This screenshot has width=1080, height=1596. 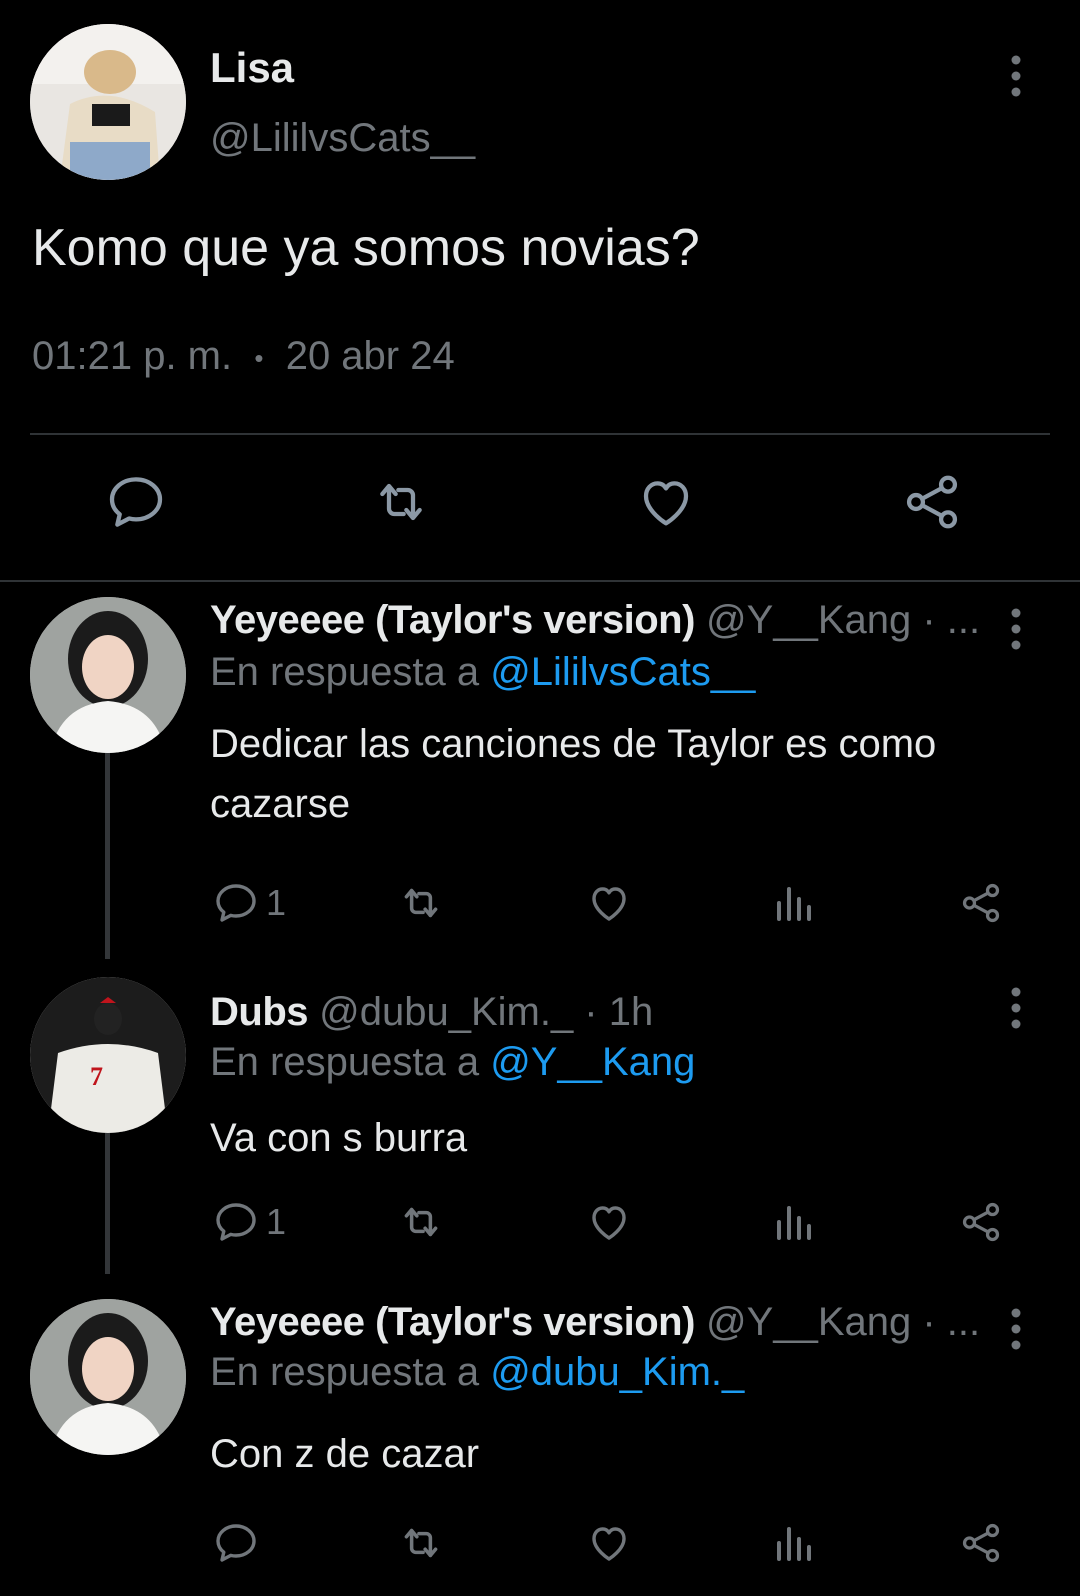 What do you see at coordinates (108, 1055) in the screenshot?
I see `avatar-dubs: 7` at bounding box center [108, 1055].